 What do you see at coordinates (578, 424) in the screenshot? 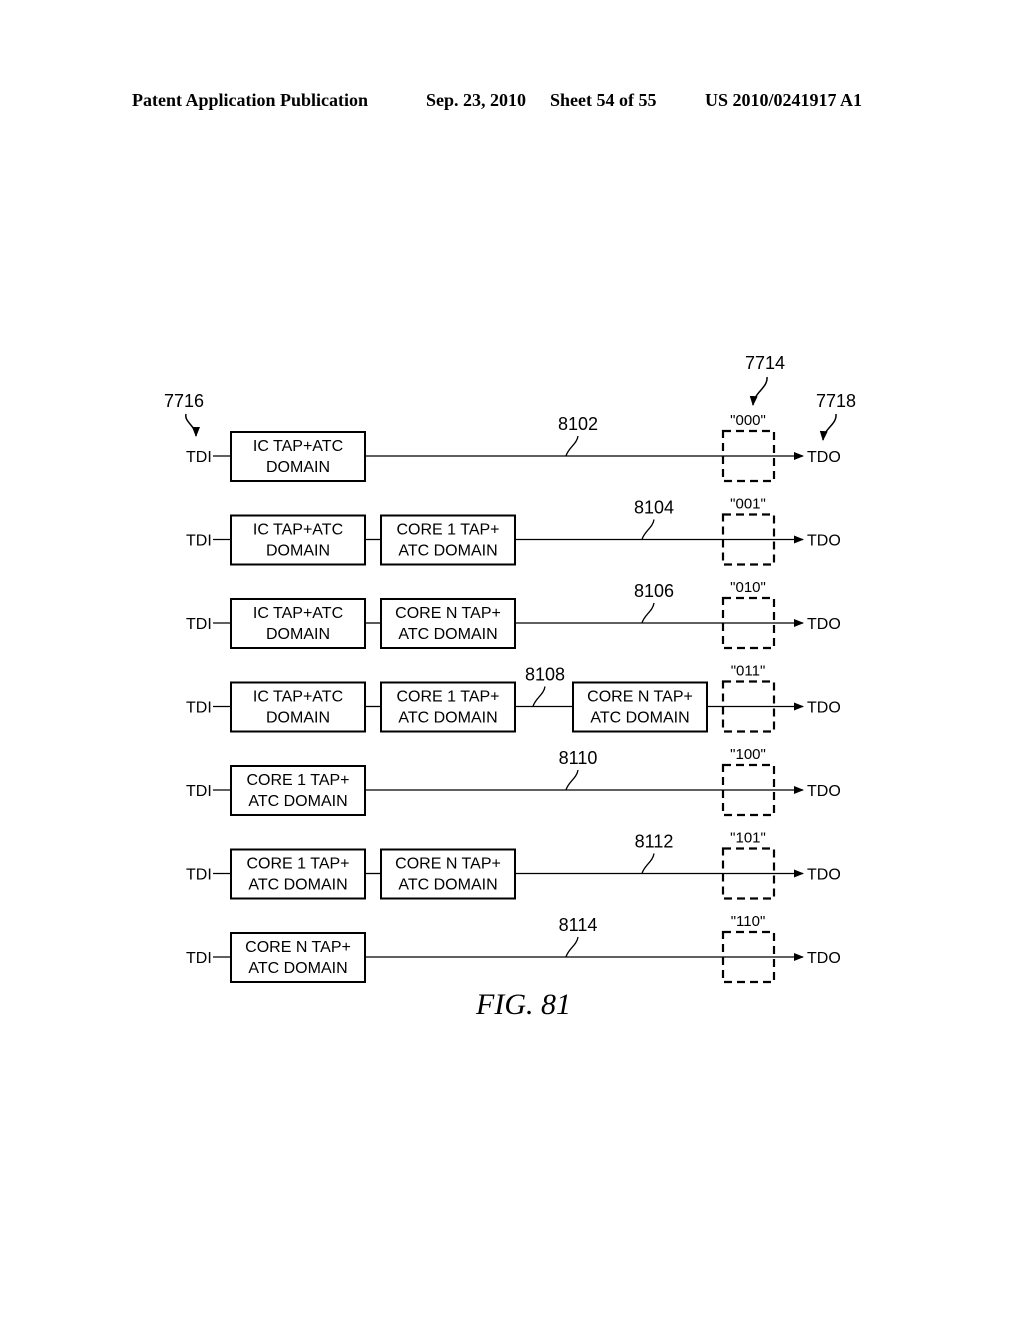
I see `path-ref-label: 8102` at bounding box center [578, 424].